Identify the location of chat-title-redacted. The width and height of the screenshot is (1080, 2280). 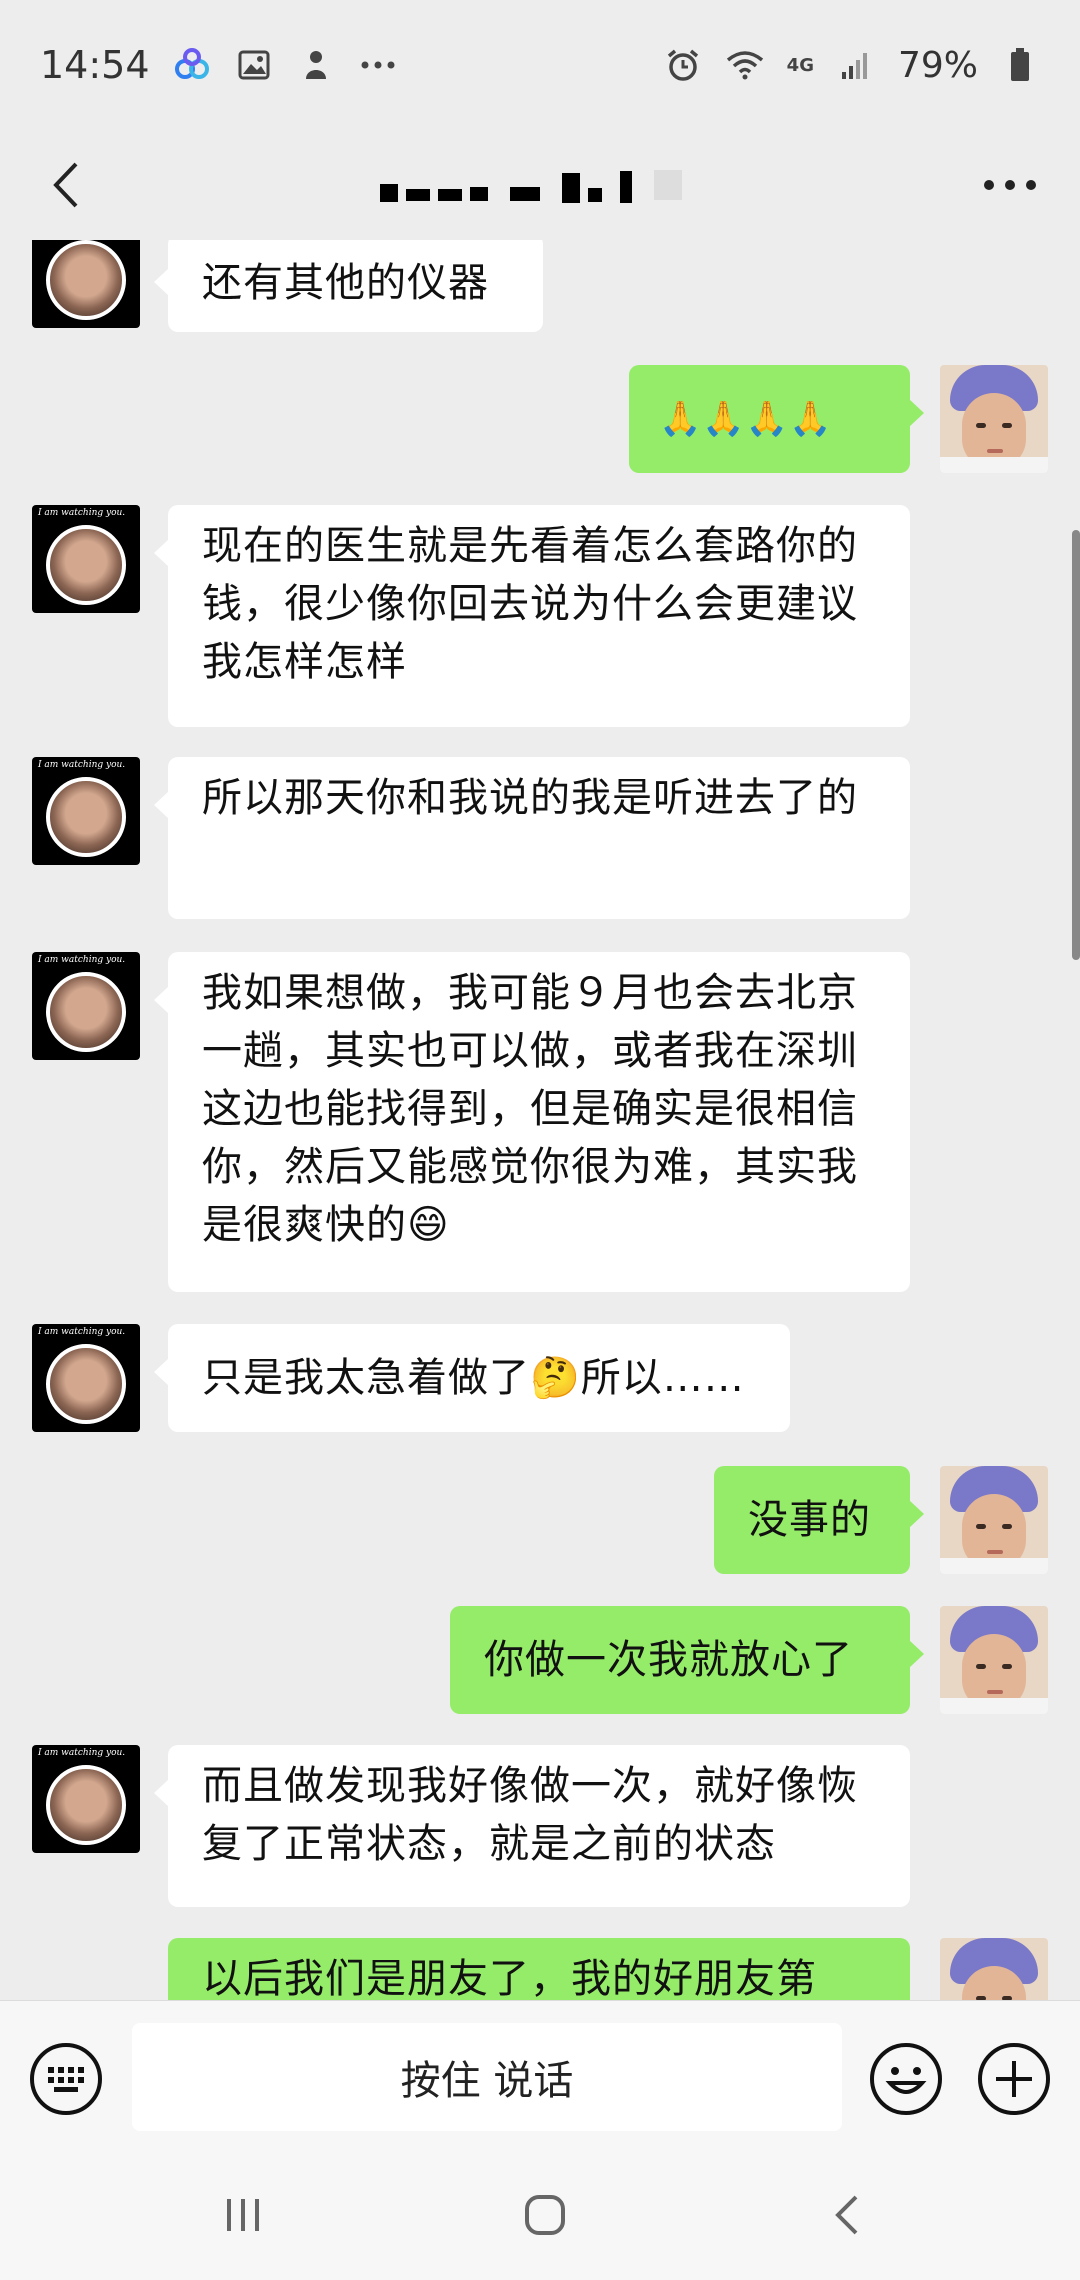
(545, 185).